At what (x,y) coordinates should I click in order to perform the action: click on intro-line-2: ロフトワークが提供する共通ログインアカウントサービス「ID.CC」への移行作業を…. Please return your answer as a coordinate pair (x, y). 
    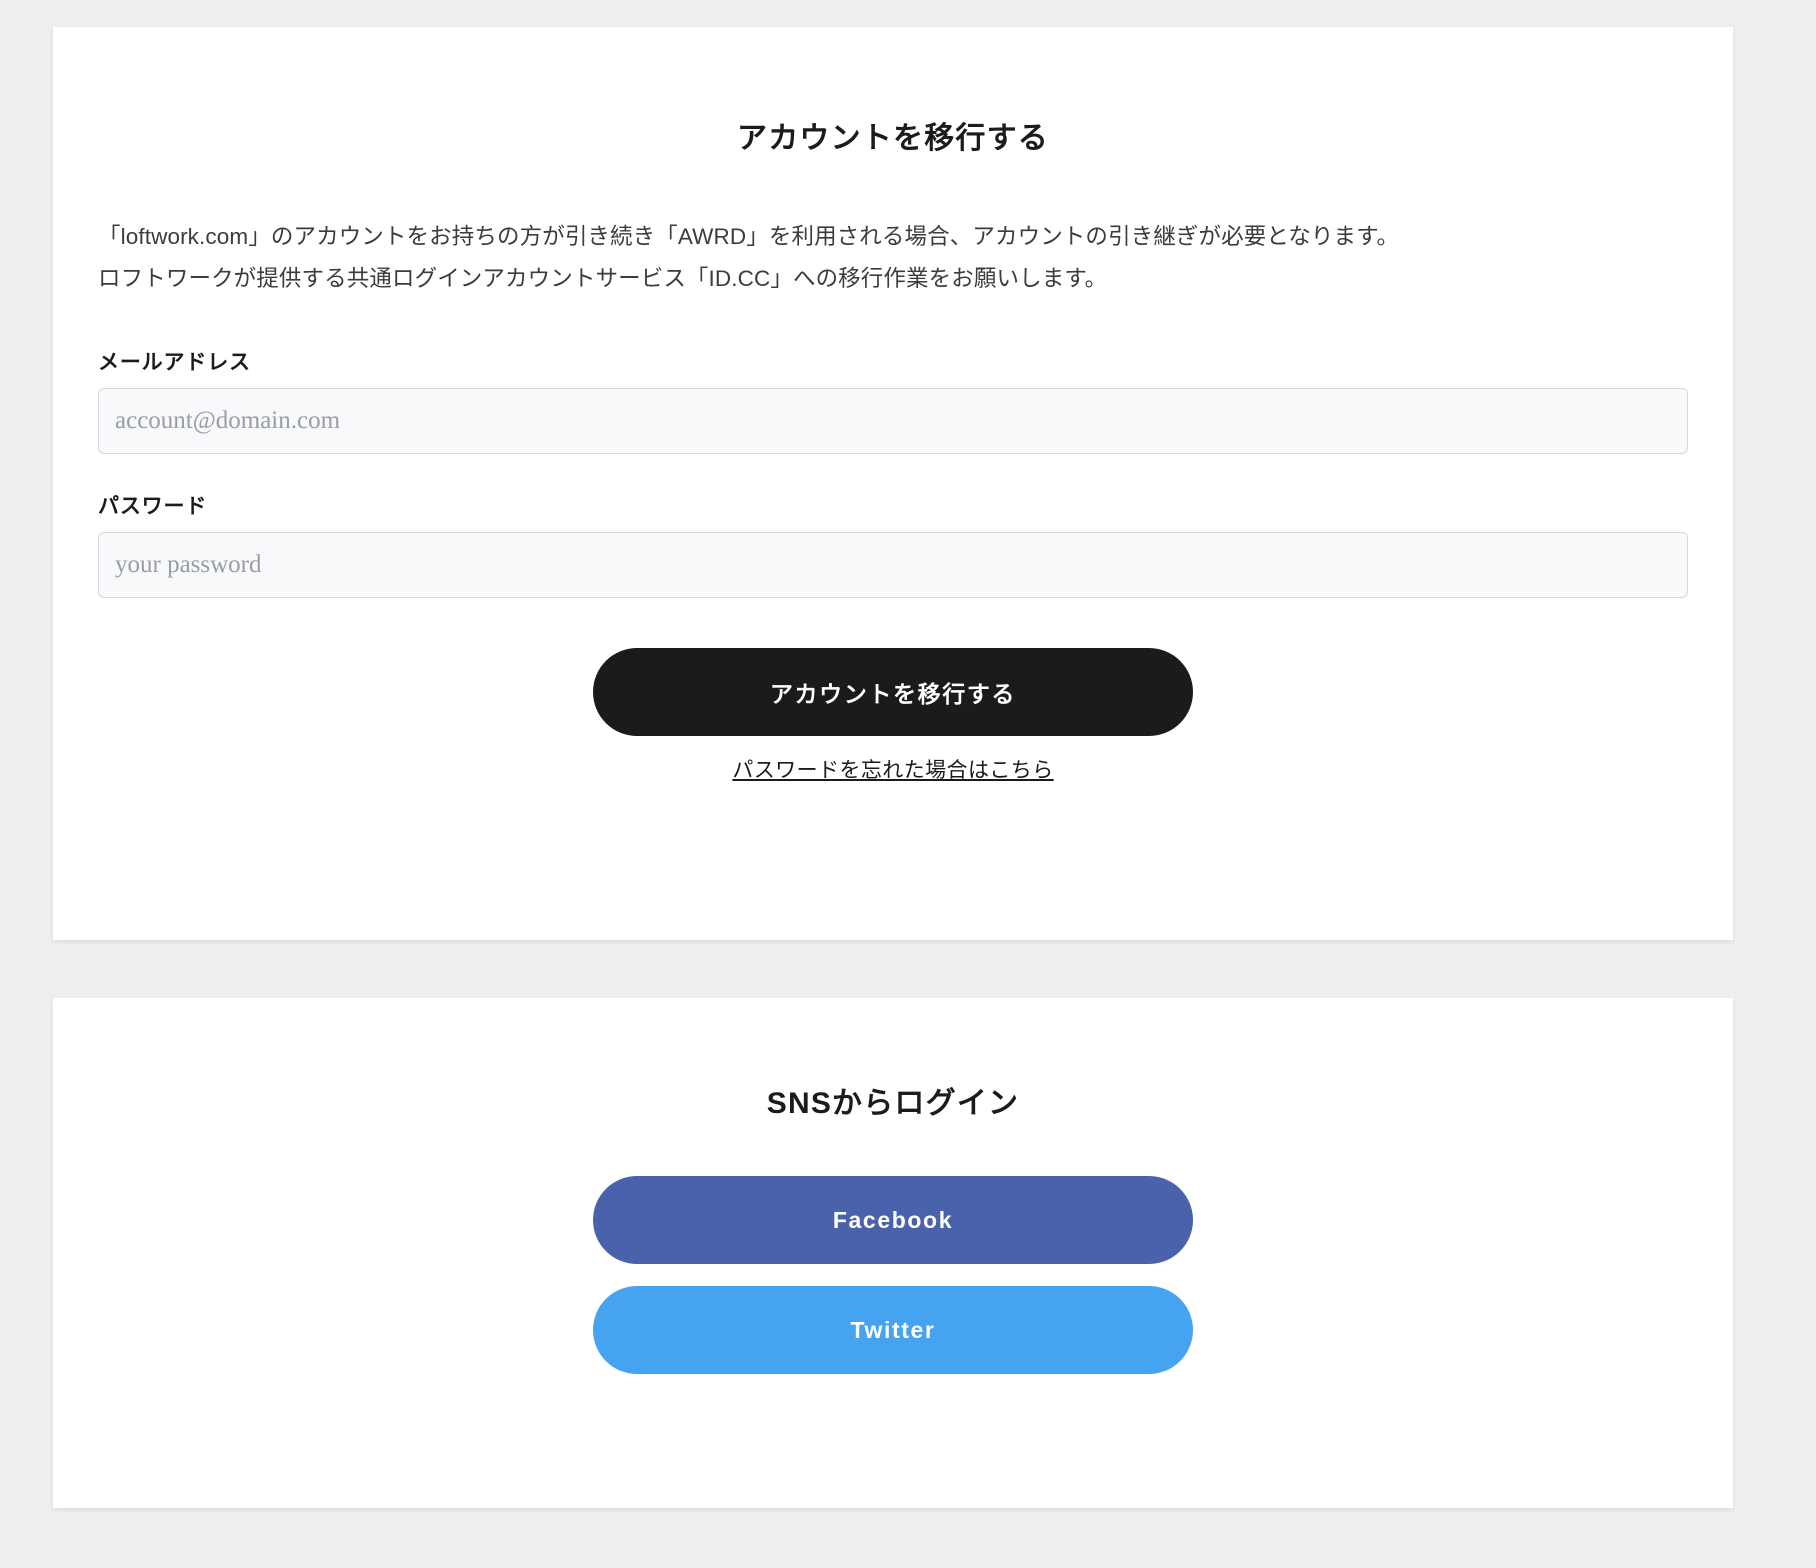
    Looking at the image, I should click on (603, 278).